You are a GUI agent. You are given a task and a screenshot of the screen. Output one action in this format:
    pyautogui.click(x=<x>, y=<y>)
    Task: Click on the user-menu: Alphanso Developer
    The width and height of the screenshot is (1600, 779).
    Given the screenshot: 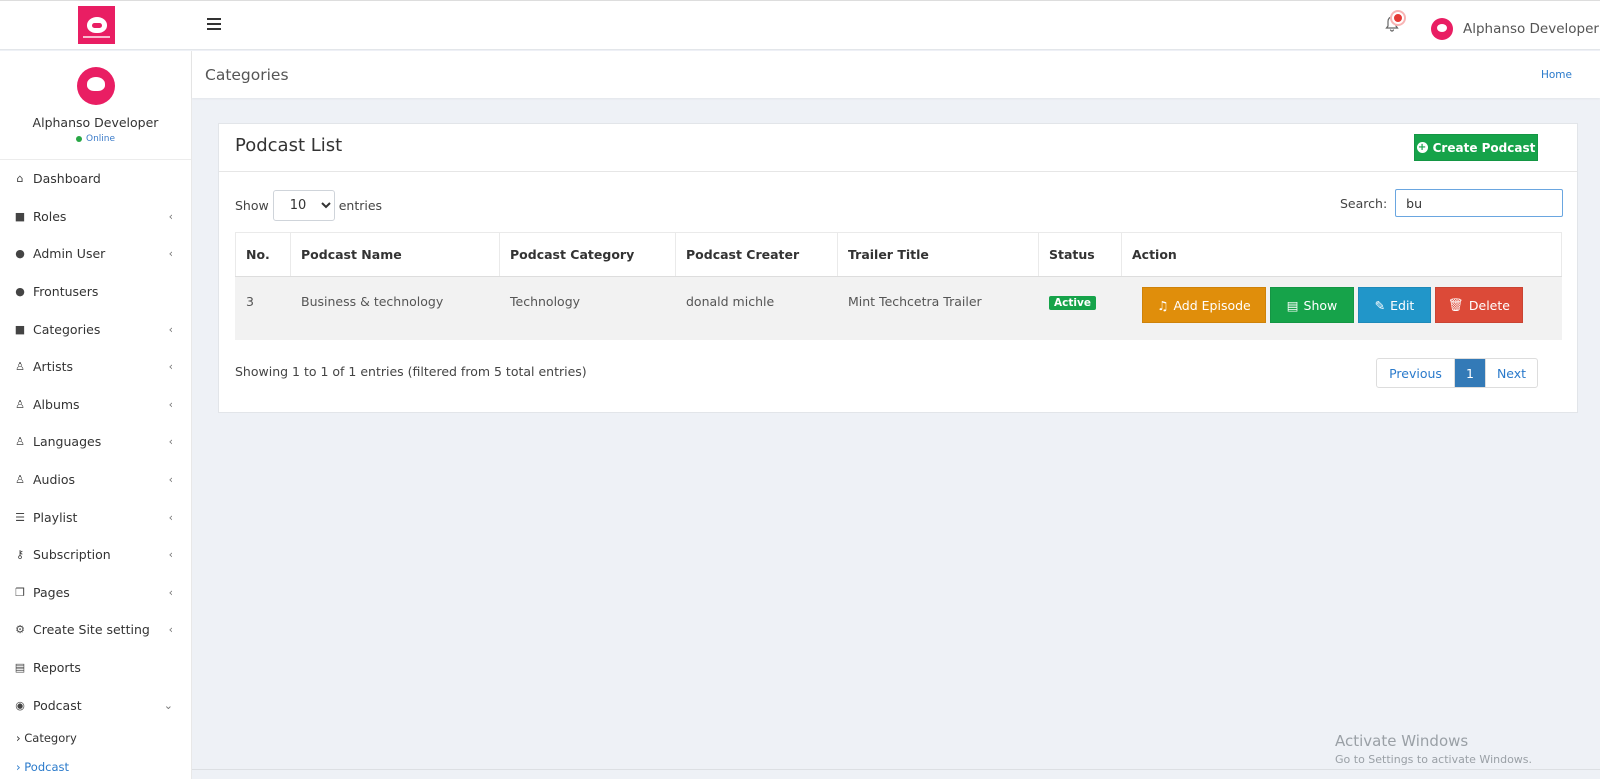 What is the action you would take?
    pyautogui.click(x=1515, y=29)
    